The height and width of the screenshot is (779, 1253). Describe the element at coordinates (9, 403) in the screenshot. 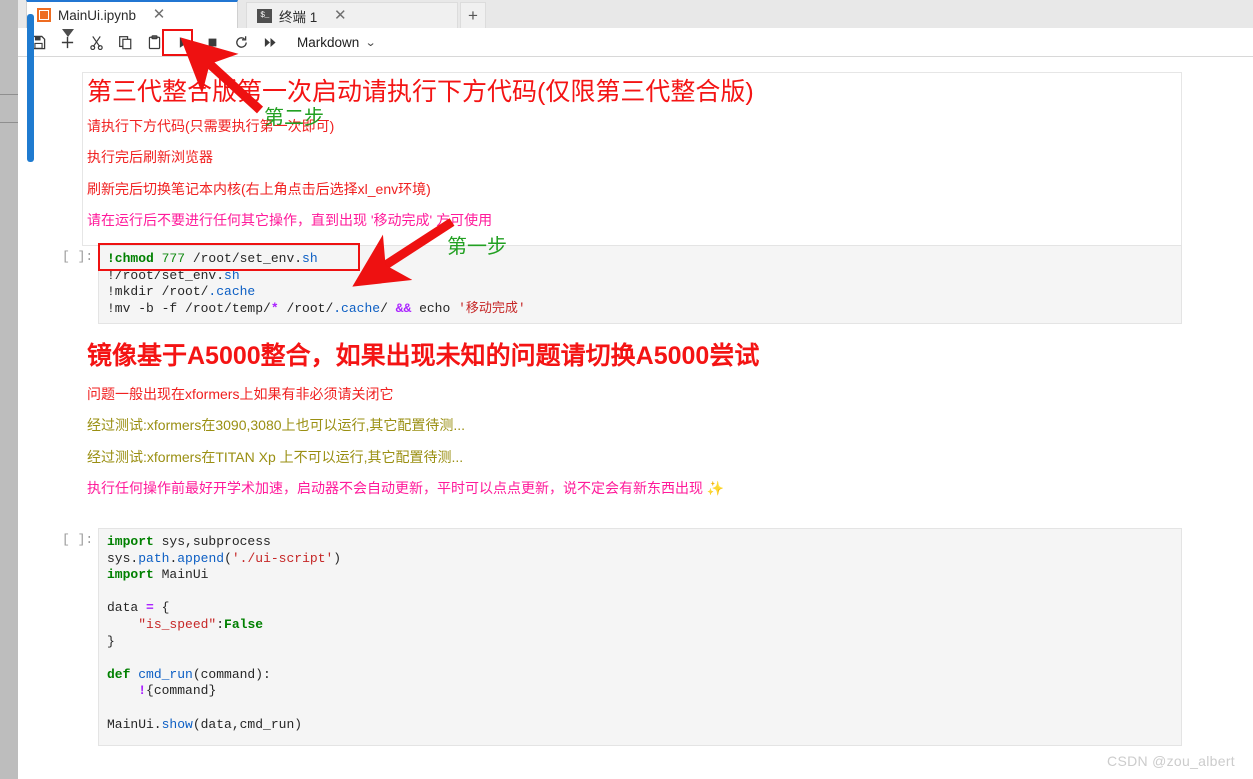

I see `window-chrome-left` at that location.